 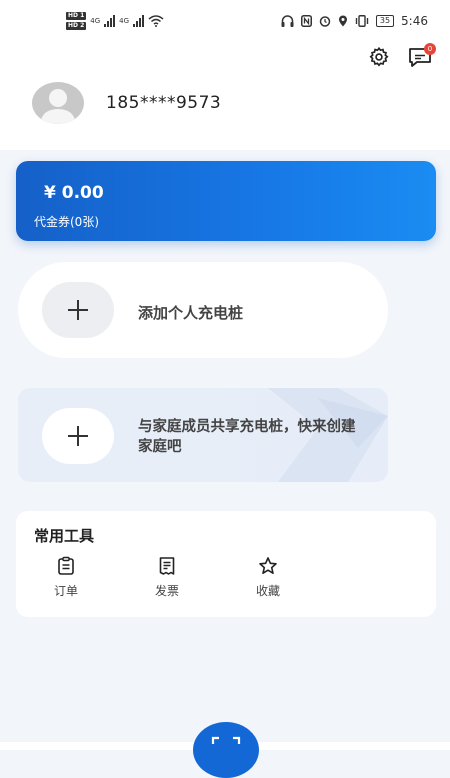 I want to click on location-icon, so click(x=342, y=21).